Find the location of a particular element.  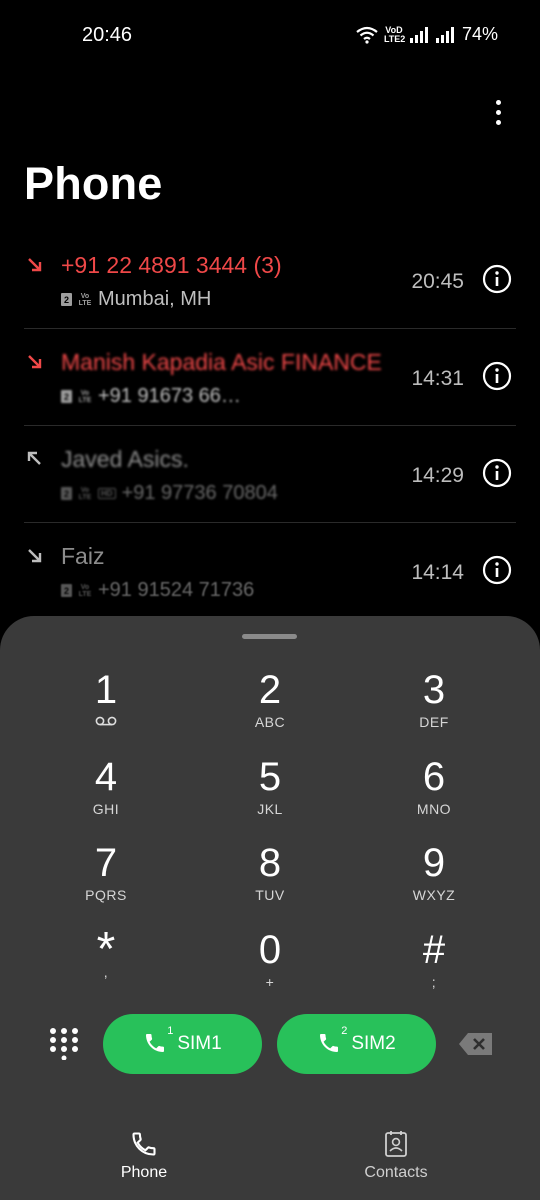

key-letters: WXYZ is located at coordinates (434, 895).